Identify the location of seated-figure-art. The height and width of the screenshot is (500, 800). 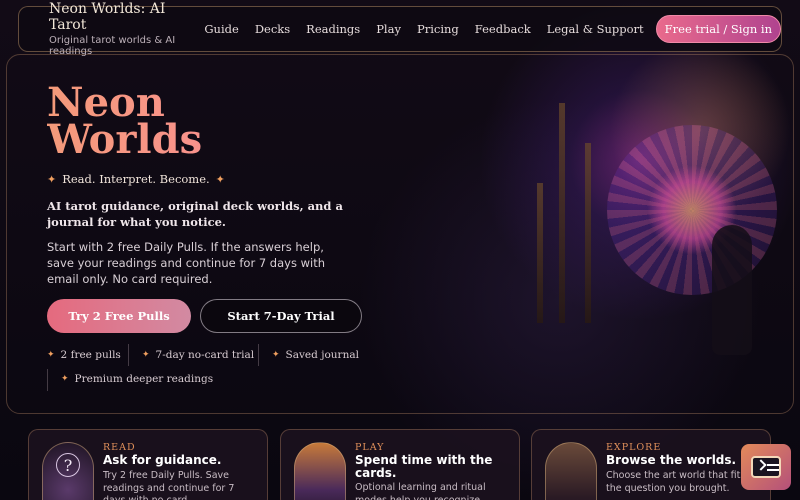
(732, 290).